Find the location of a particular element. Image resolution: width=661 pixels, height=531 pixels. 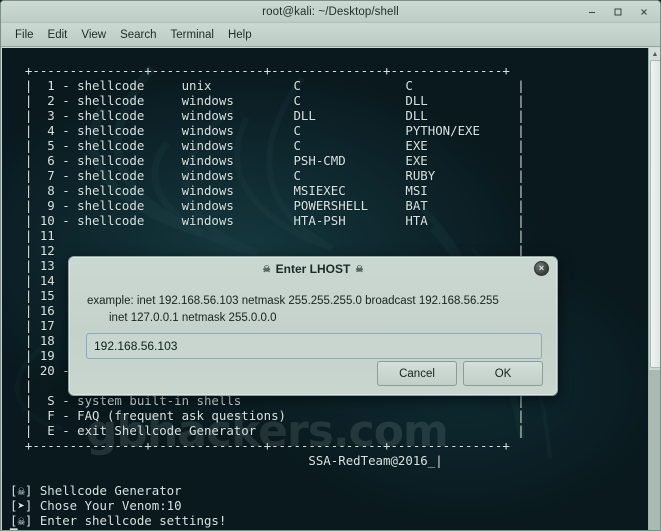

dialog-close-icon: × is located at coordinates (541, 268).